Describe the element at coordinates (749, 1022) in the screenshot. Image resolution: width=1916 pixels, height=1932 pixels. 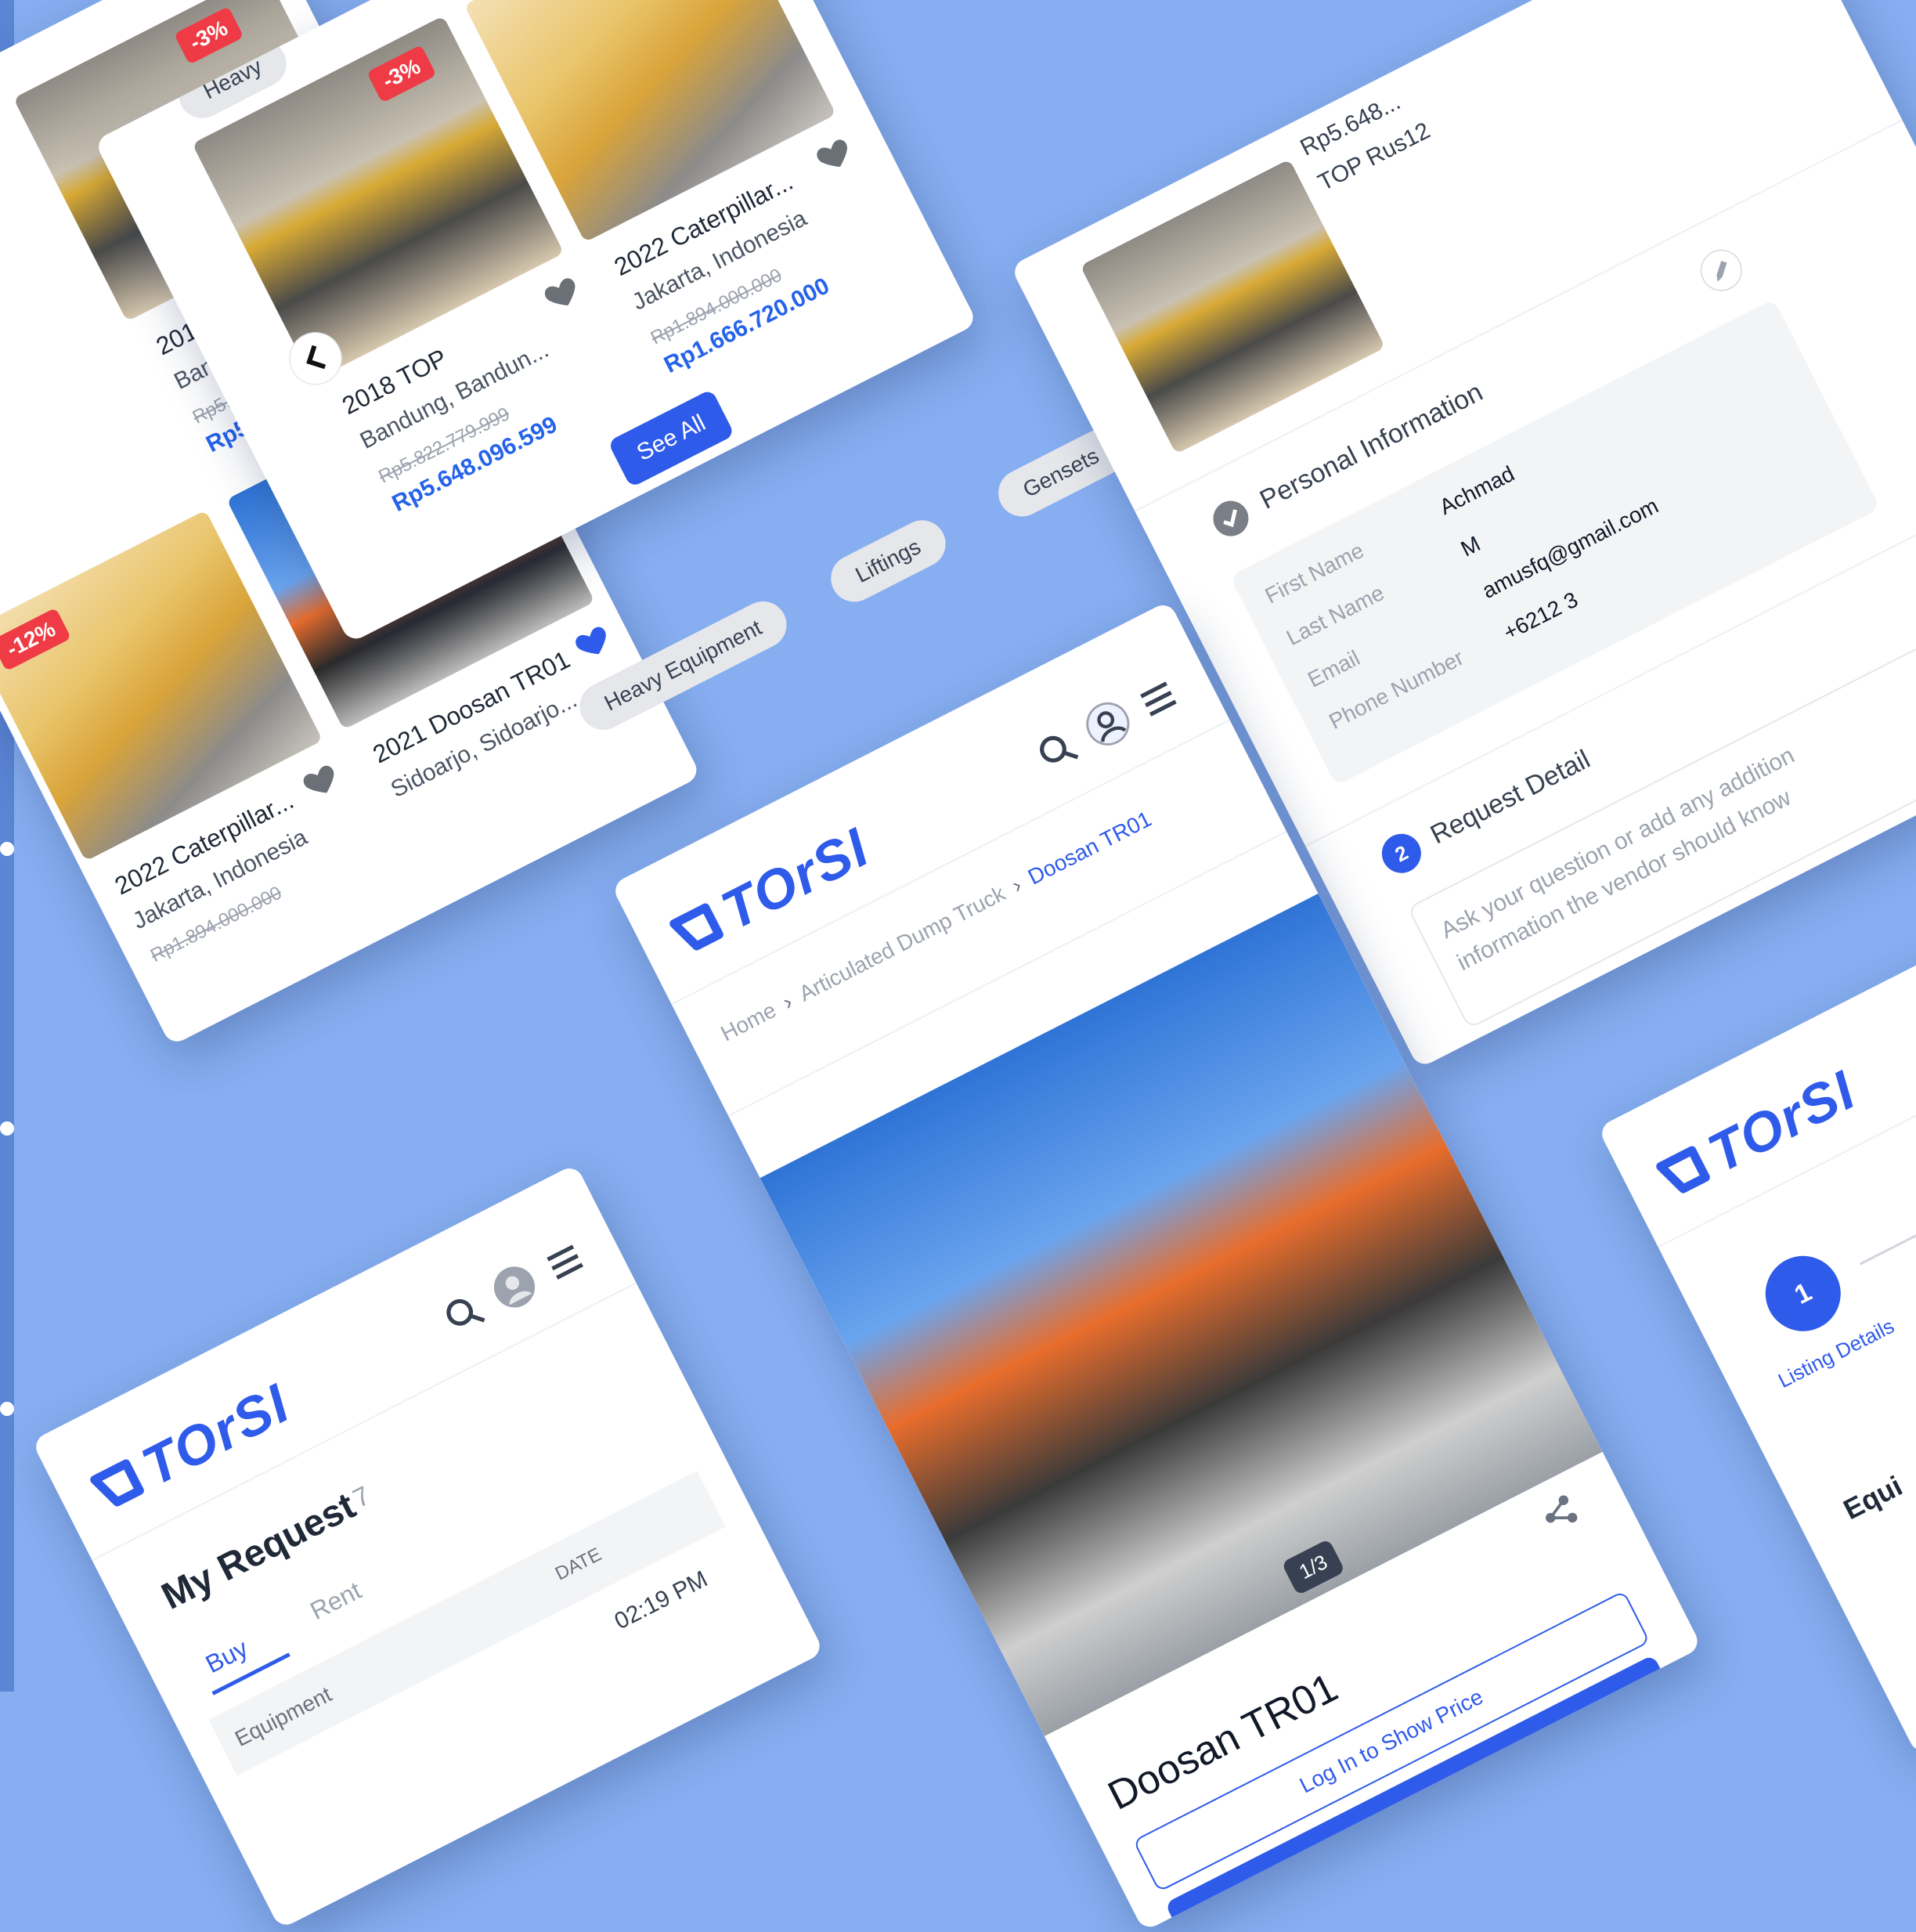
I see `breadcrumb-home: Home` at that location.